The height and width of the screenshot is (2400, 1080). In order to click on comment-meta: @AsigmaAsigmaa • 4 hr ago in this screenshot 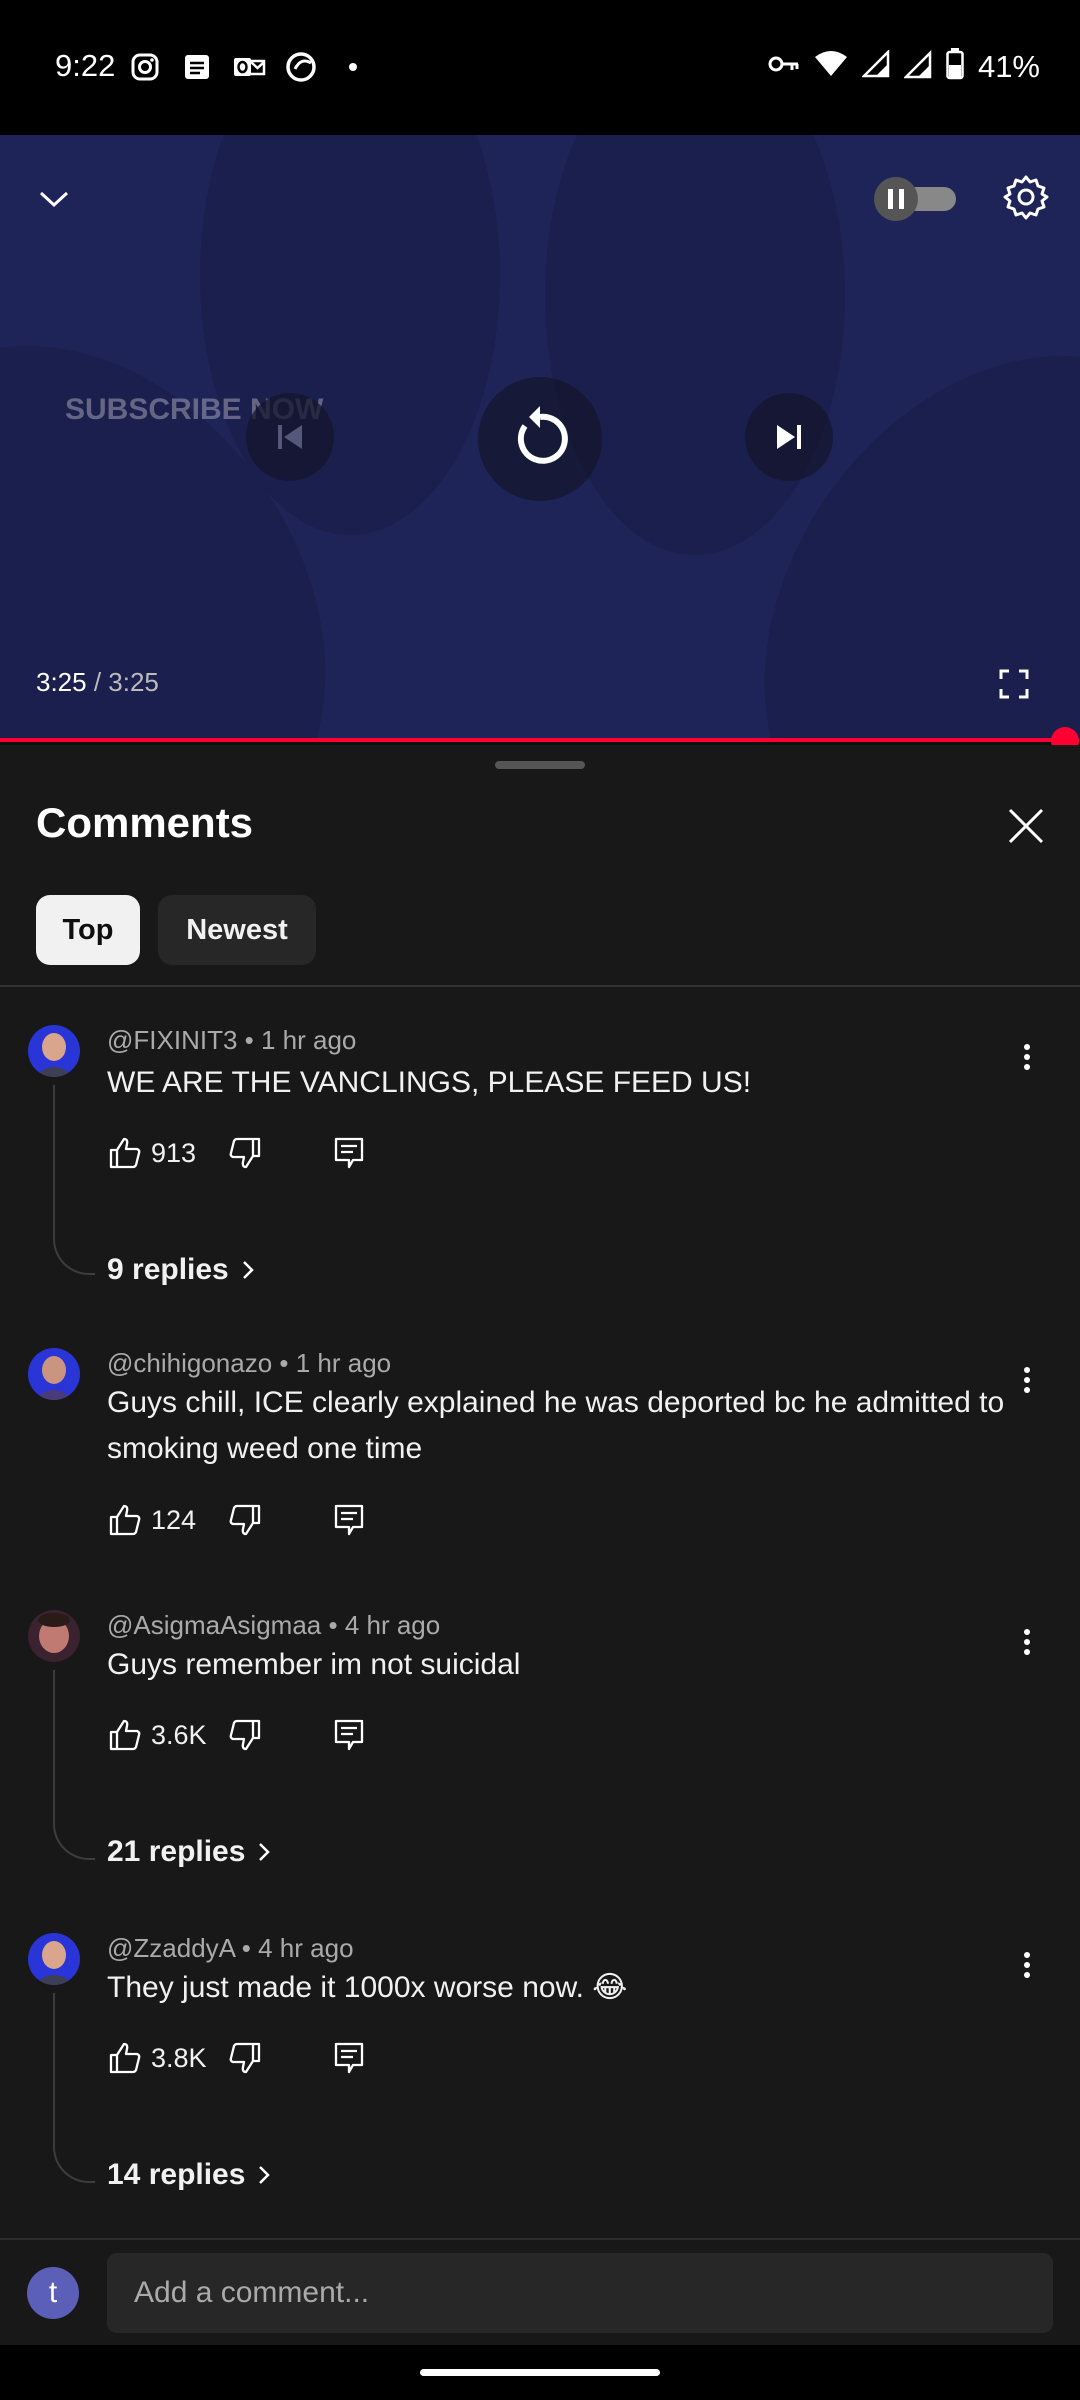, I will do `click(274, 1625)`.